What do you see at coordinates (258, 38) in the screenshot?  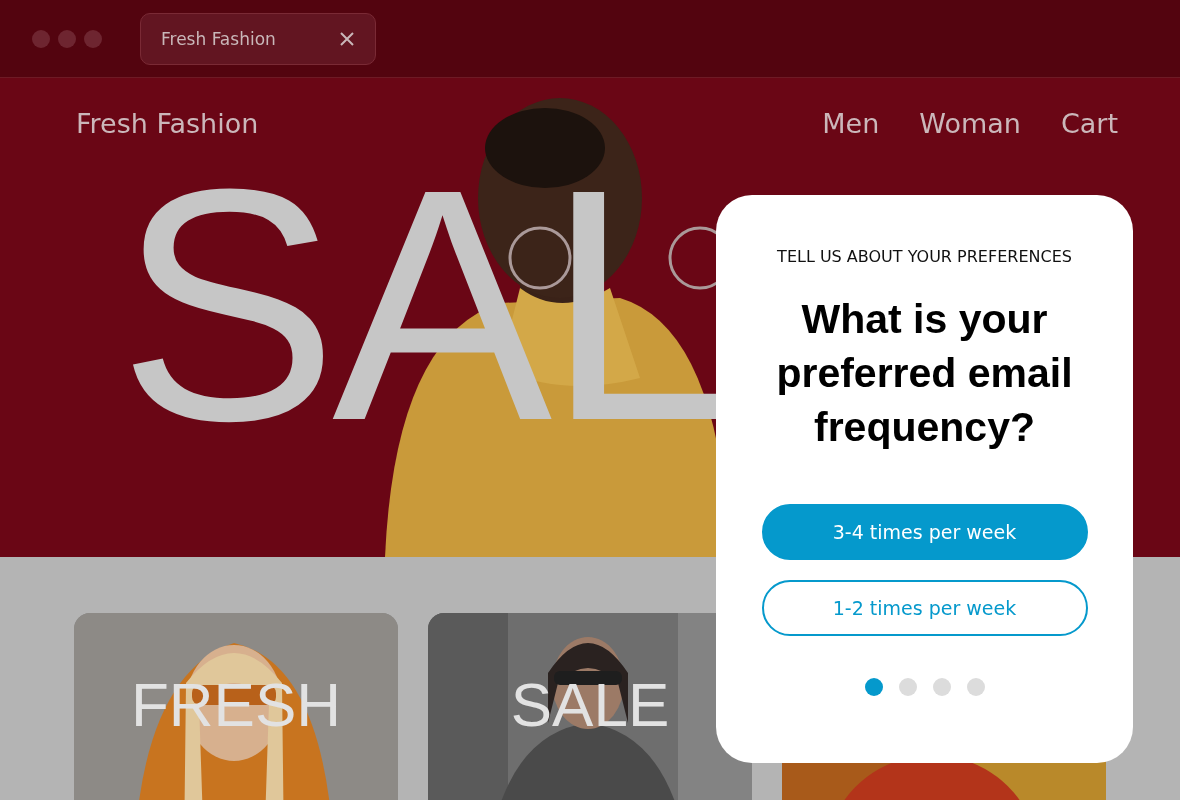 I see `browser-tab: Fresh Fashion` at bounding box center [258, 38].